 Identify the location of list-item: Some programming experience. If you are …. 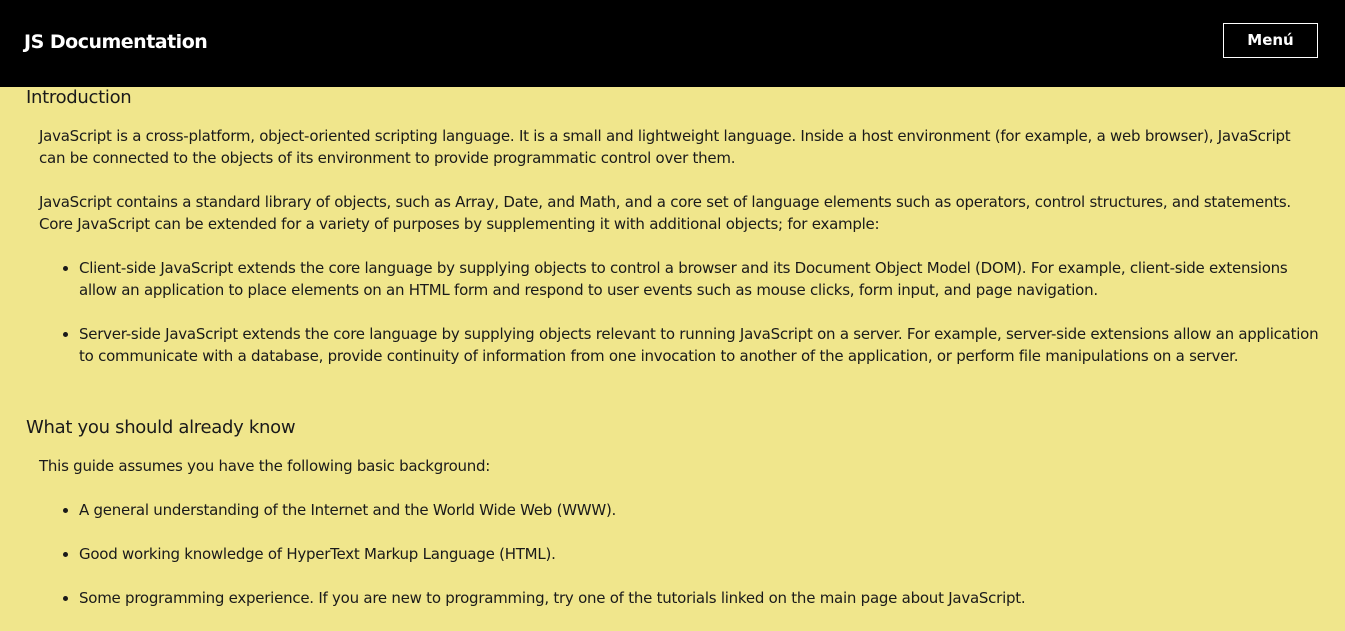
(699, 598).